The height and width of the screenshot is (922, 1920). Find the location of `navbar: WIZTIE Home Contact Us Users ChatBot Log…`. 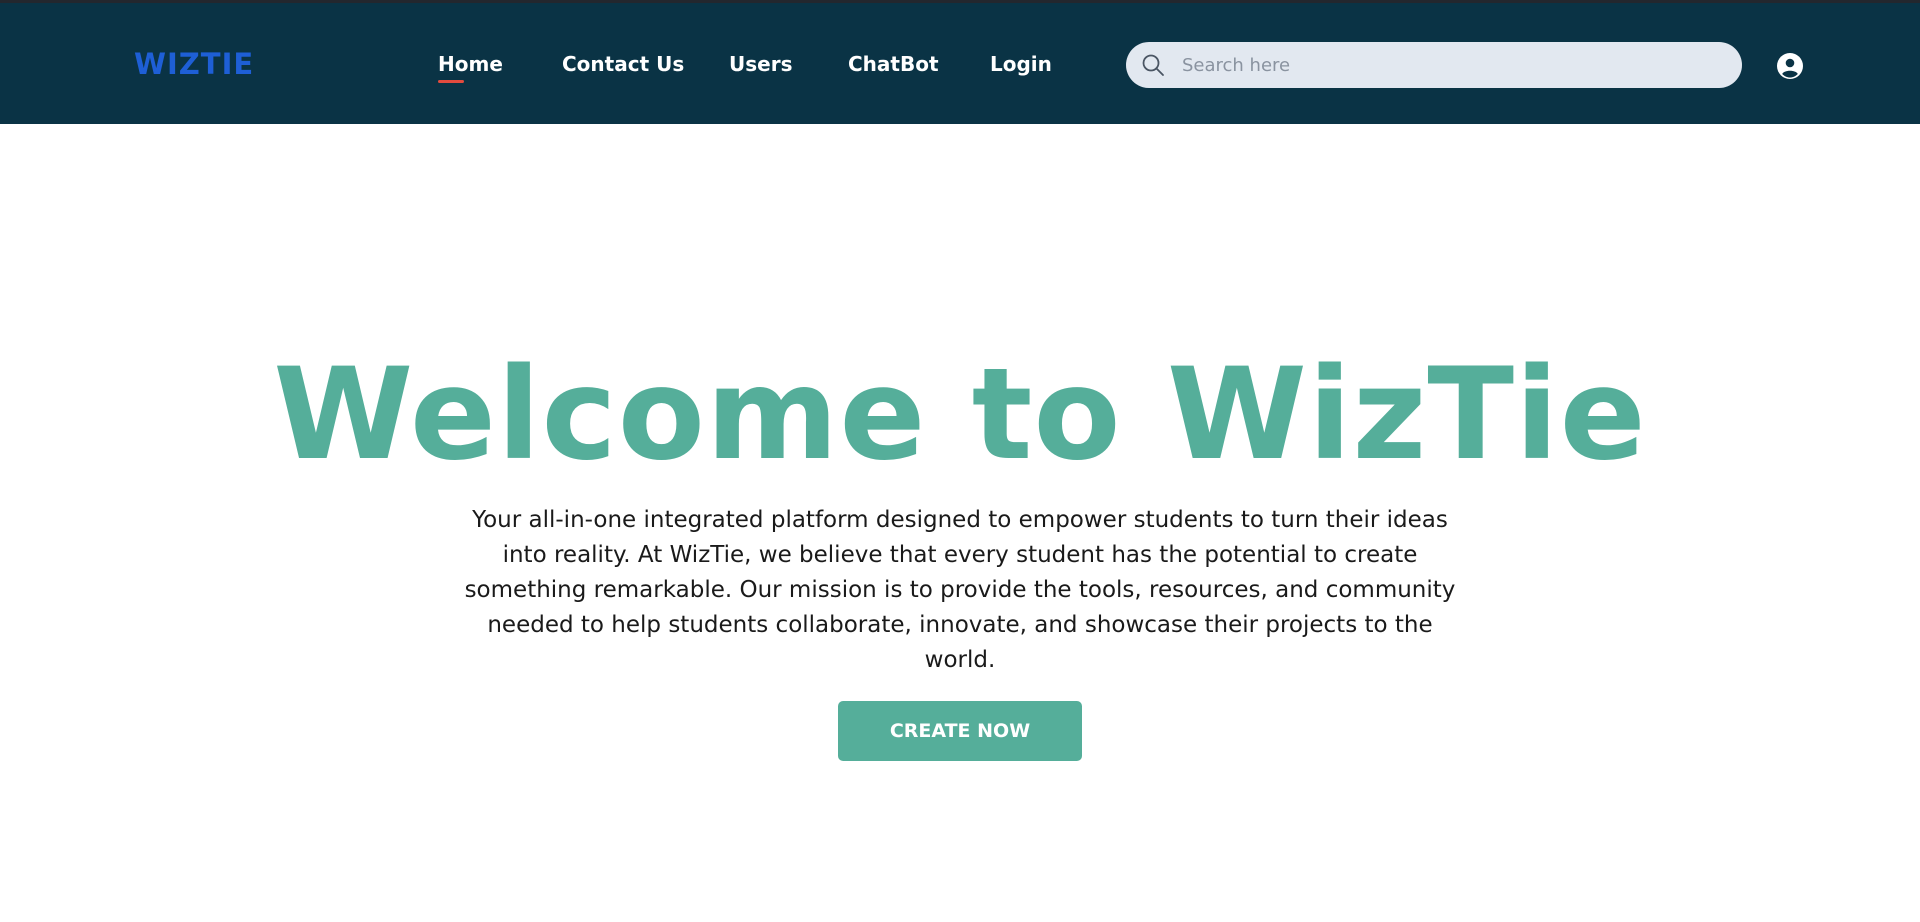

navbar: WIZTIE Home Contact Us Users ChatBot Log… is located at coordinates (960, 63).